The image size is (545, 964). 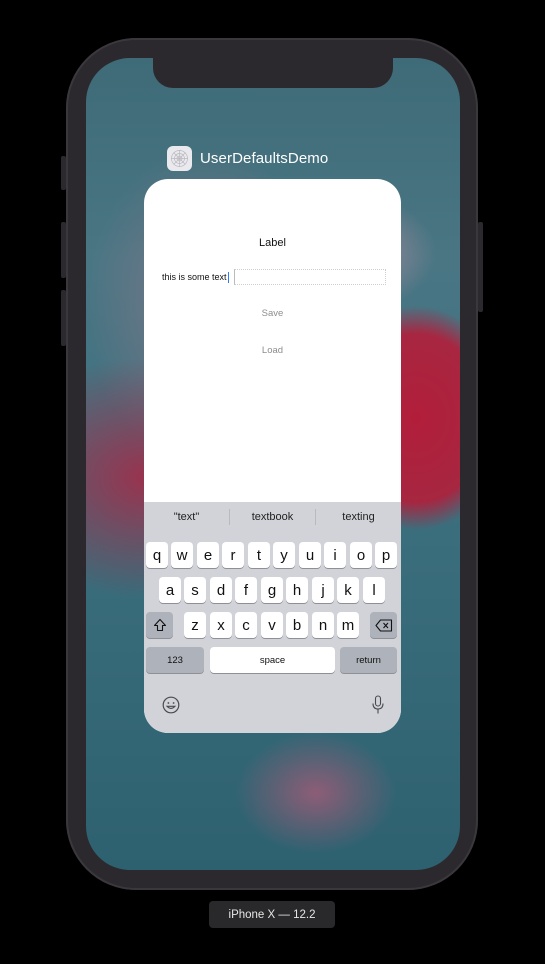 I want to click on key-p: p, so click(x=386, y=555).